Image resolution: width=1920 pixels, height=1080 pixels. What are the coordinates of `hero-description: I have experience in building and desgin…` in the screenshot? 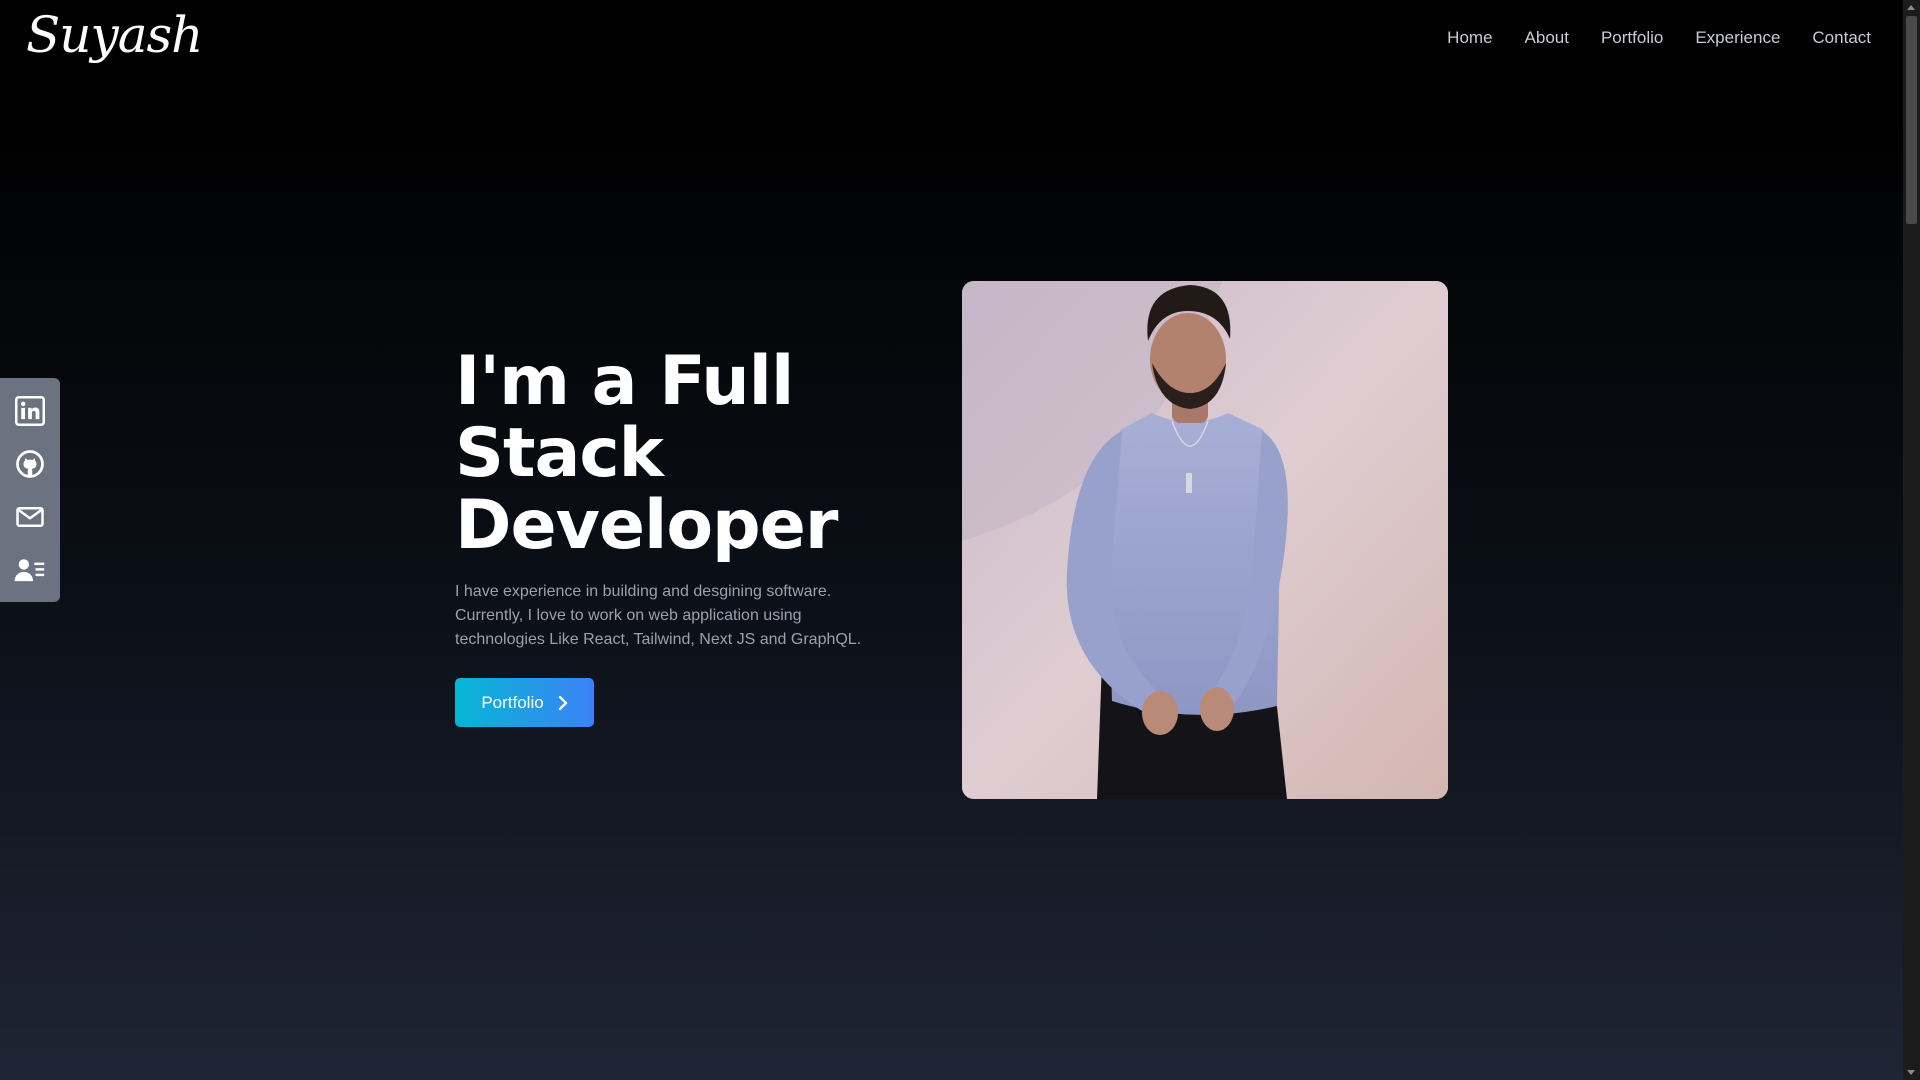 It's located at (658, 615).